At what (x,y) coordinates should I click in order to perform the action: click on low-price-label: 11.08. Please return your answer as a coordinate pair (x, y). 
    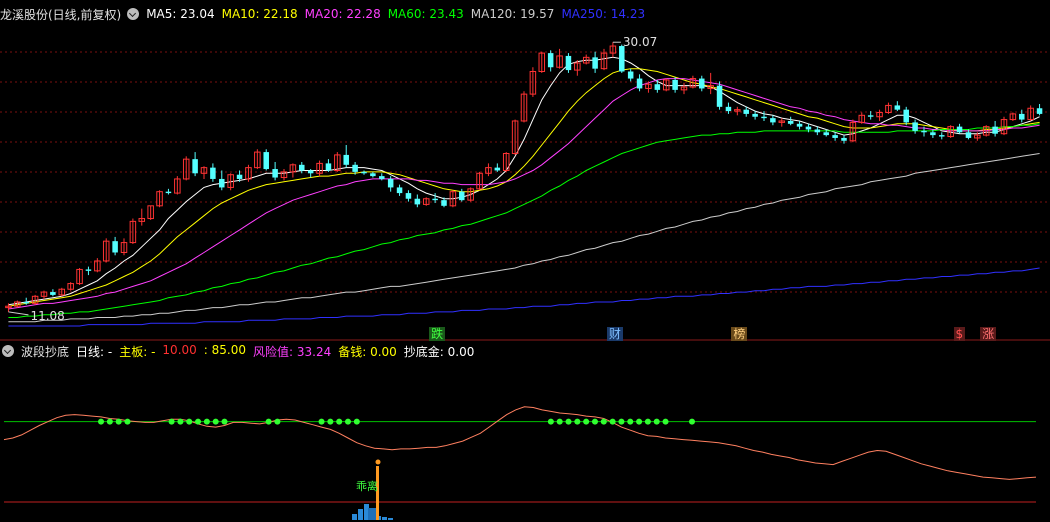
    Looking at the image, I should click on (47, 316).